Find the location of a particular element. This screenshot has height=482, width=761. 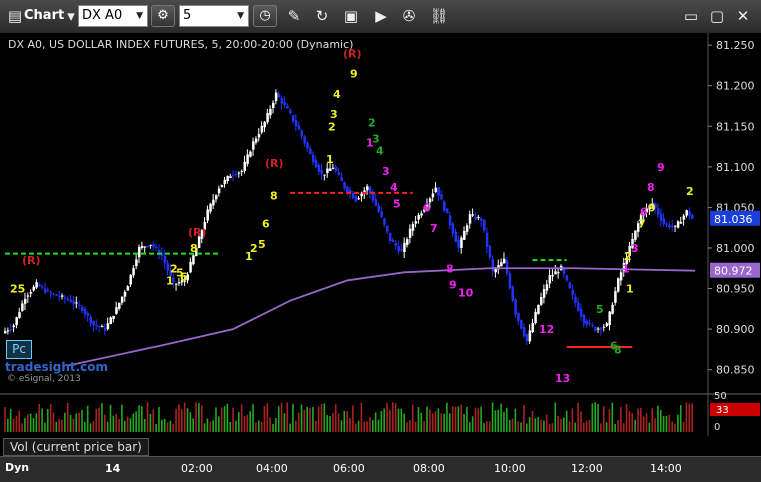

pc-badge: Pc is located at coordinates (19, 349).